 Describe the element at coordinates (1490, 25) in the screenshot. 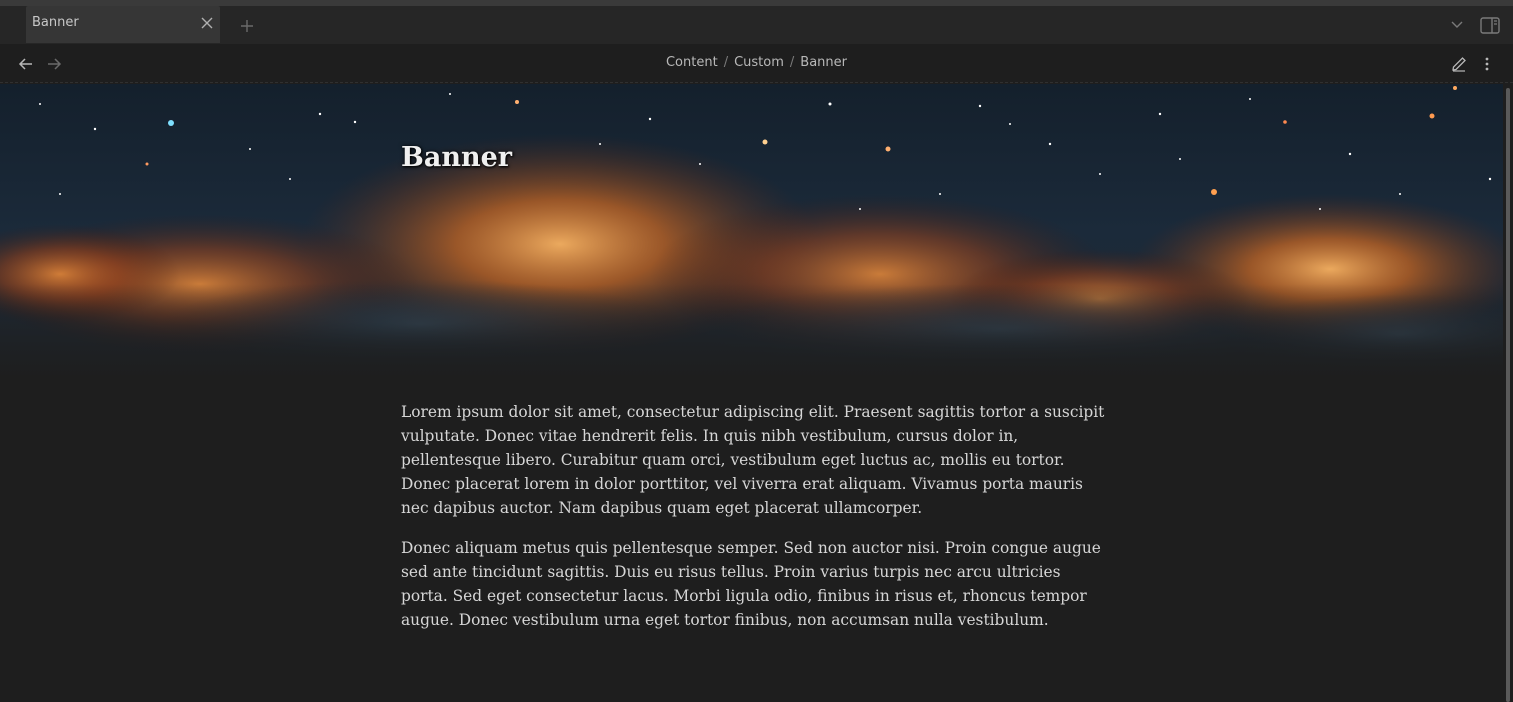

I see `sidebar-right-icon` at that location.